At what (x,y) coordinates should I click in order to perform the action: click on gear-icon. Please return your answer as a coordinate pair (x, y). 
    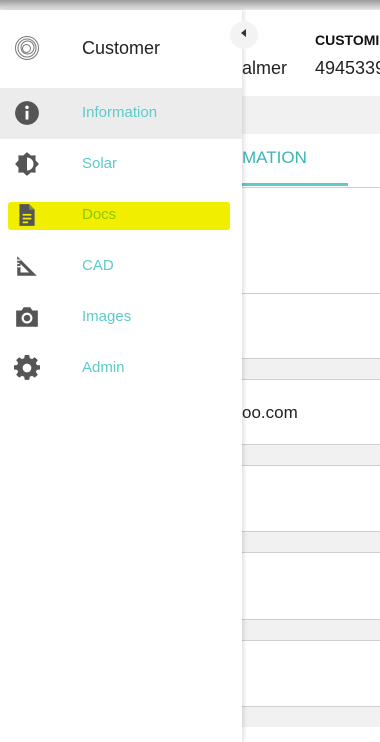
    Looking at the image, I should click on (27, 368).